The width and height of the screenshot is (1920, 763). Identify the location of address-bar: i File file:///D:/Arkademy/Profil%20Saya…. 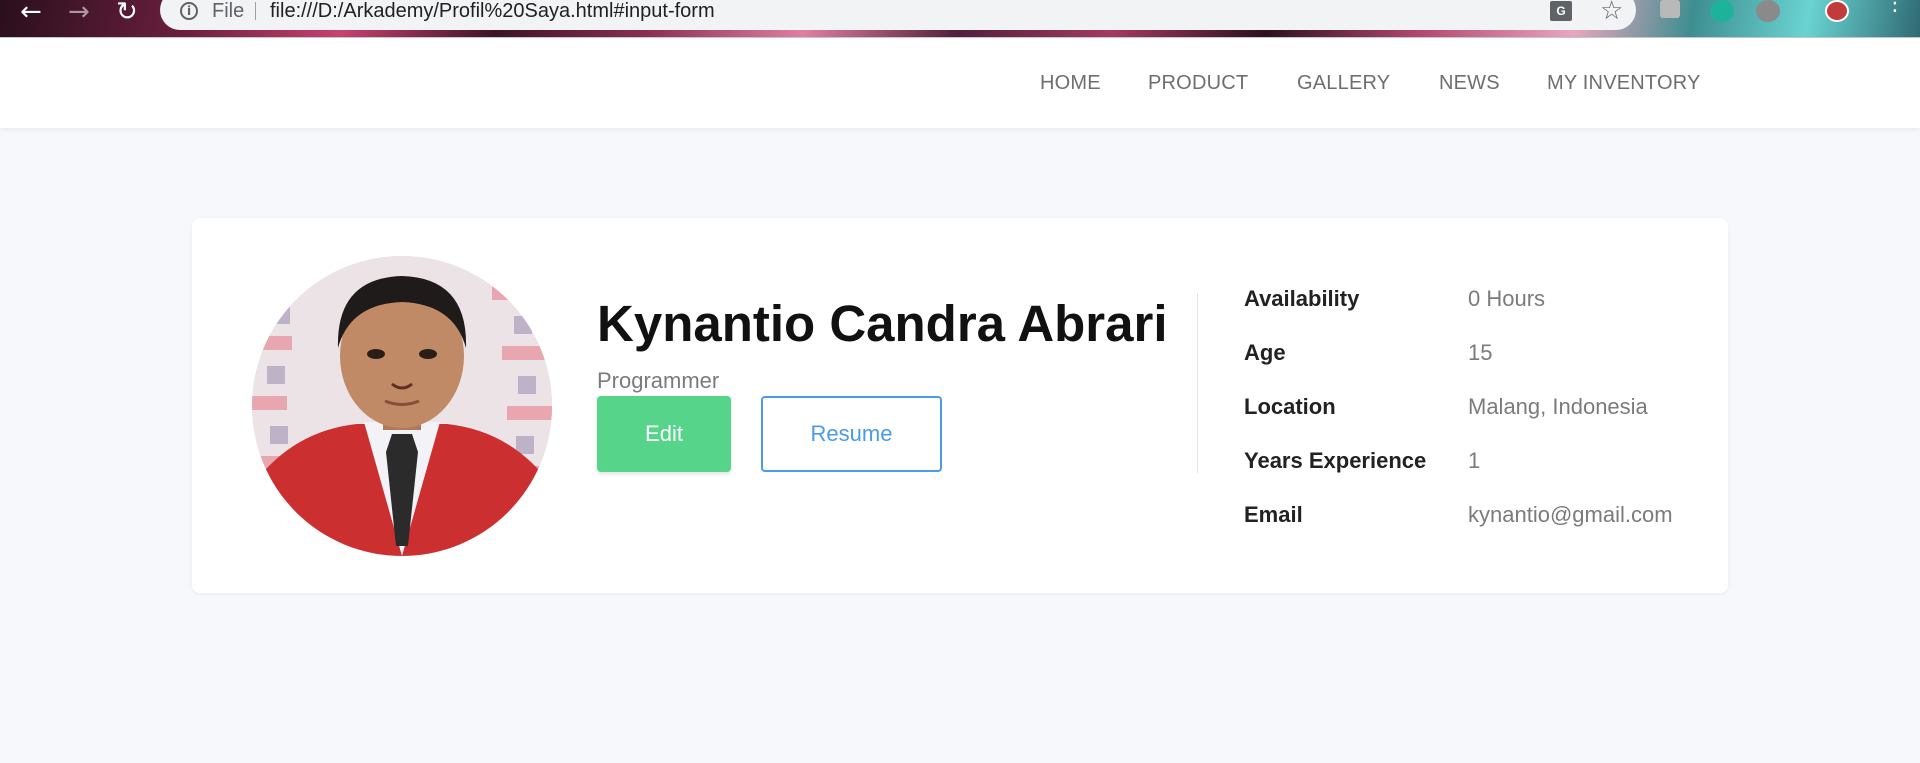
(898, 15).